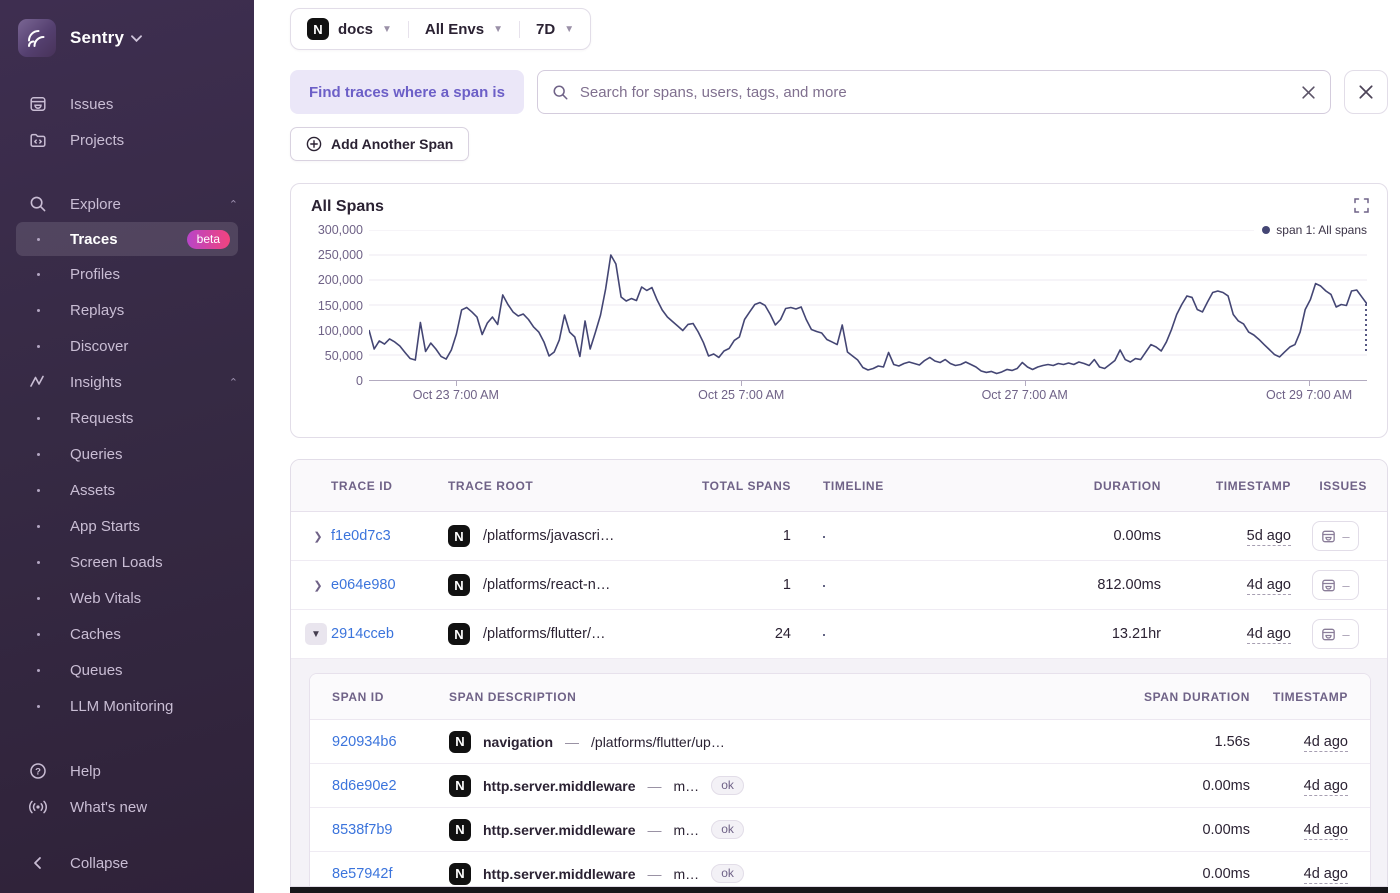 The image size is (1400, 893). What do you see at coordinates (127, 239) in the screenshot?
I see `sidebar-item-traces: Traces beta` at bounding box center [127, 239].